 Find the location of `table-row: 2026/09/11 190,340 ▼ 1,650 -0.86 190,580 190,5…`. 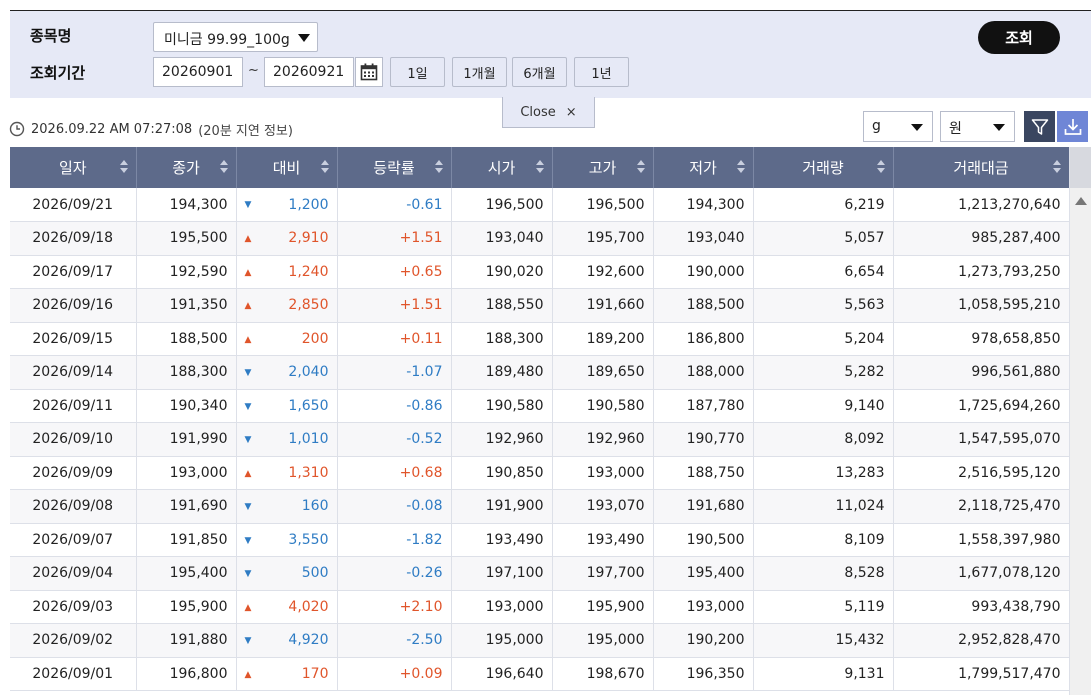

table-row: 2026/09/11 190,340 ▼ 1,650 -0.86 190,580 190,5… is located at coordinates (539, 406).